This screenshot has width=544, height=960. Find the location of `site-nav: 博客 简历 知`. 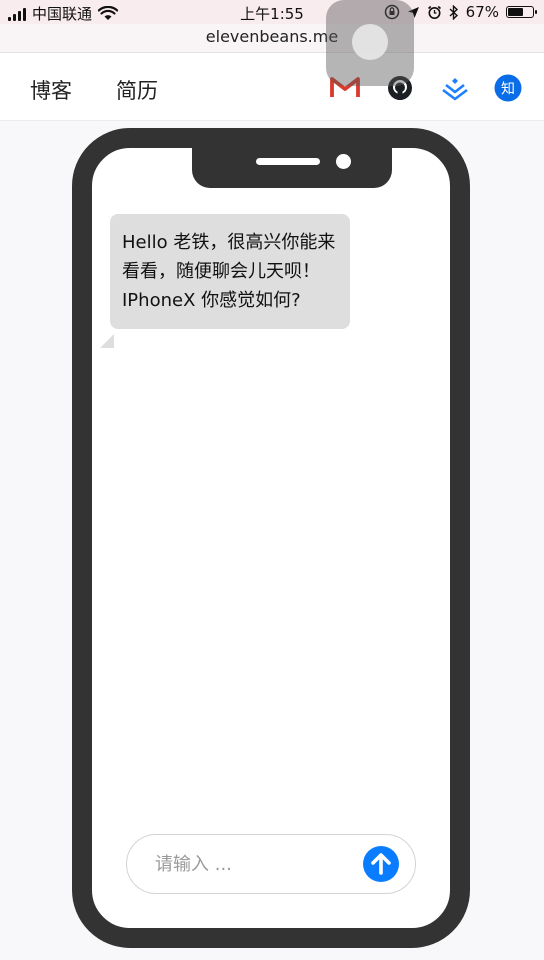

site-nav: 博客 简历 知 is located at coordinates (272, 87).